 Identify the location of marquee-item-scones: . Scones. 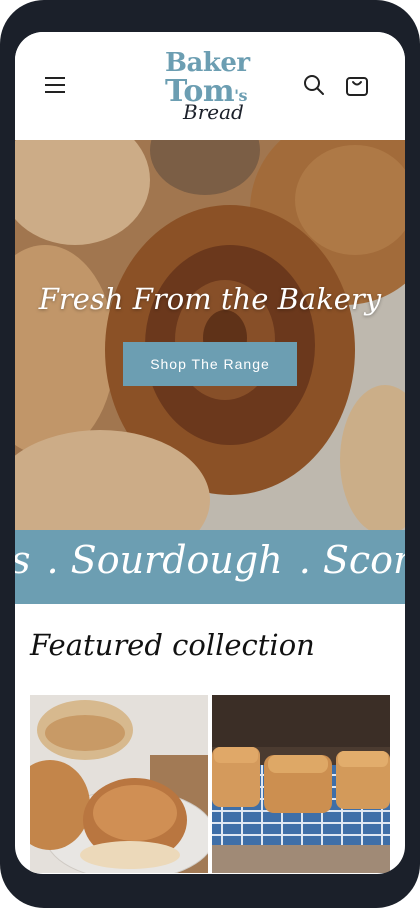
(352, 560).